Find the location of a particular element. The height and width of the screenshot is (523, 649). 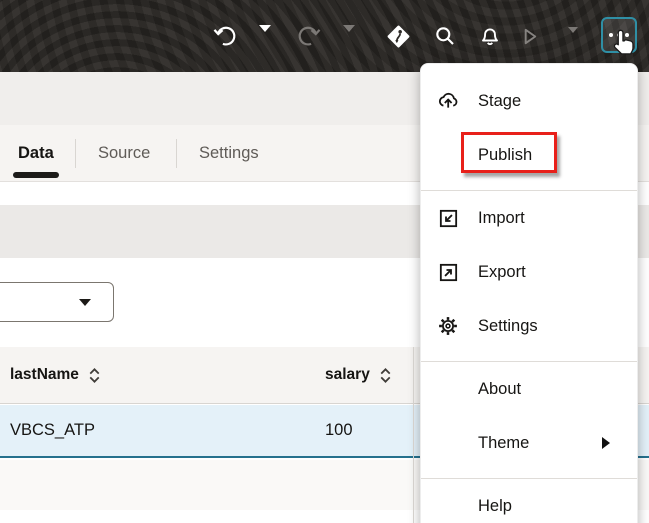

menu-item-theme: Theme is located at coordinates (529, 443).